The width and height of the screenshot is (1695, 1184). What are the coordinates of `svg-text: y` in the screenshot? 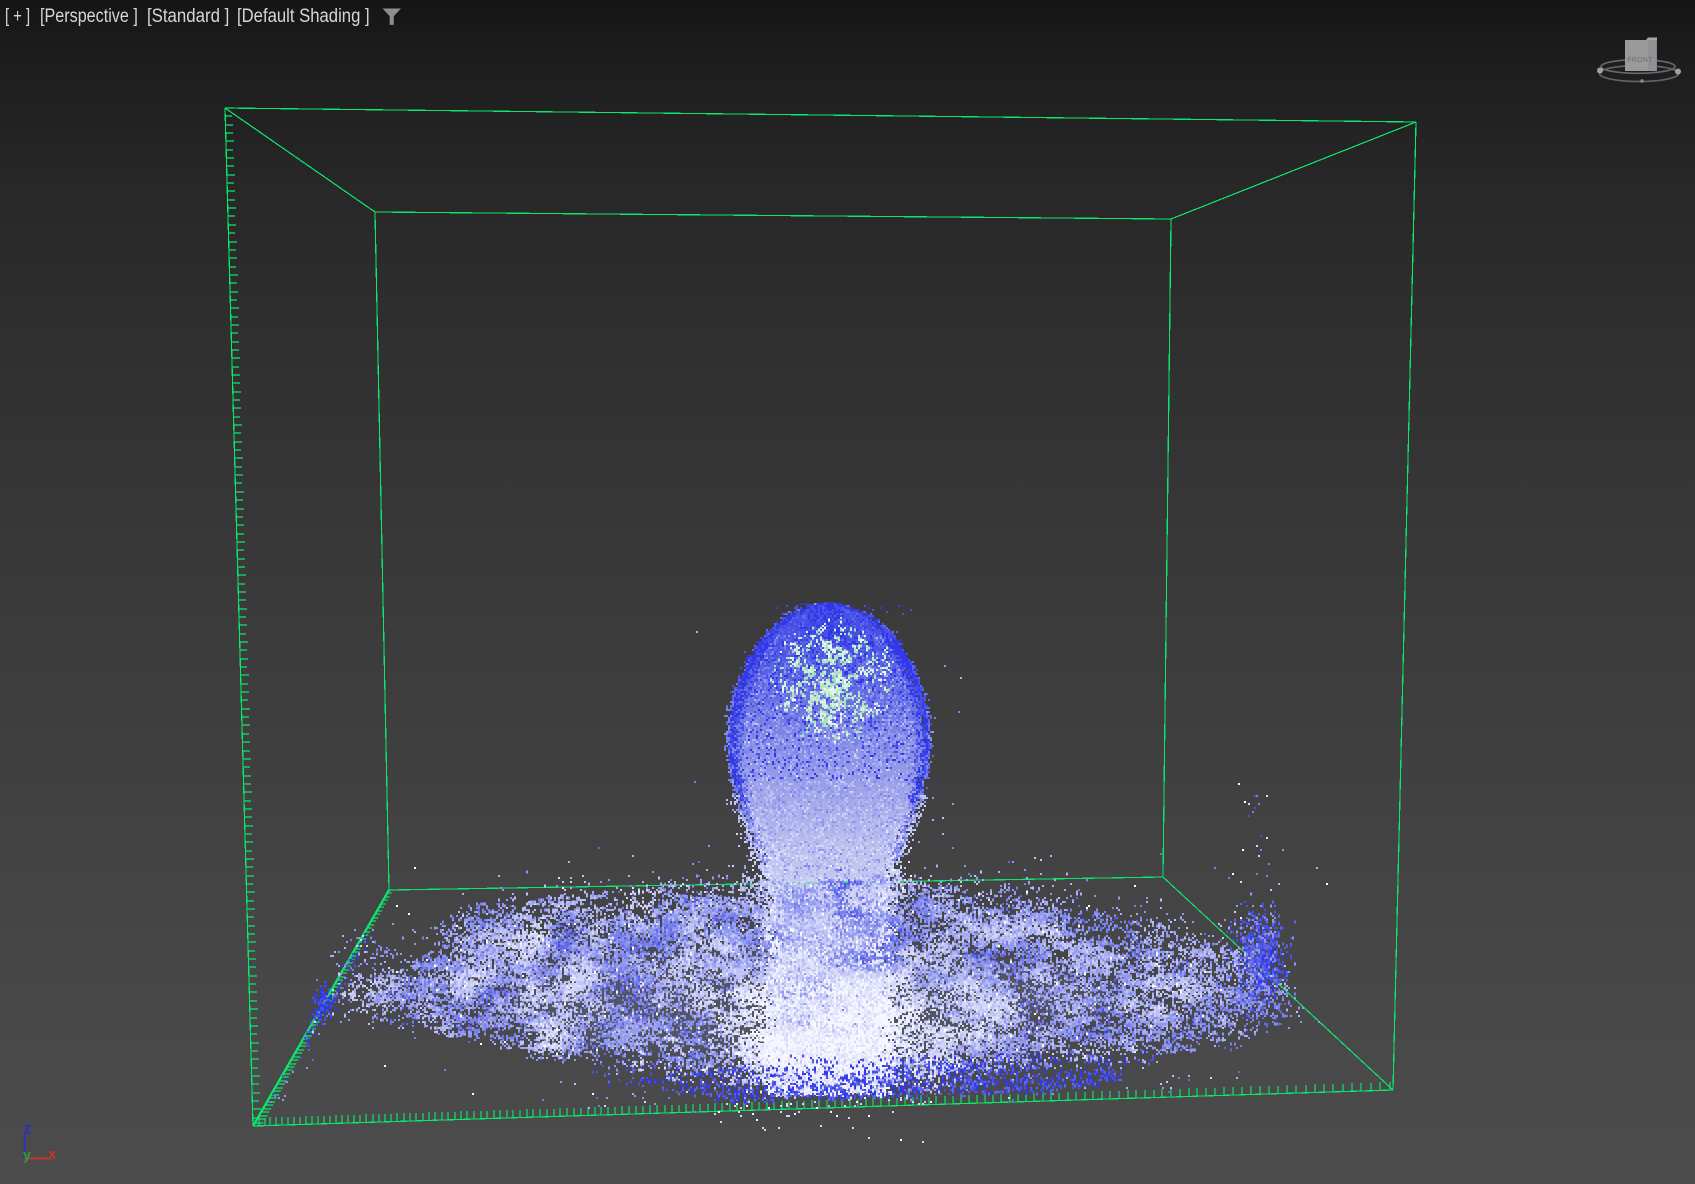 It's located at (27, 1155).